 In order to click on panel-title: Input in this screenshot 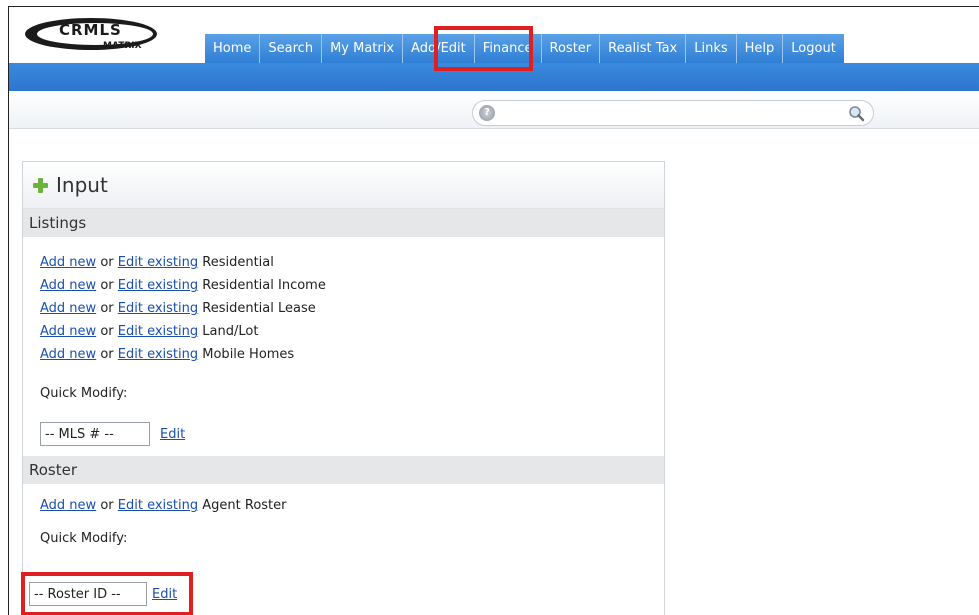, I will do `click(82, 185)`.